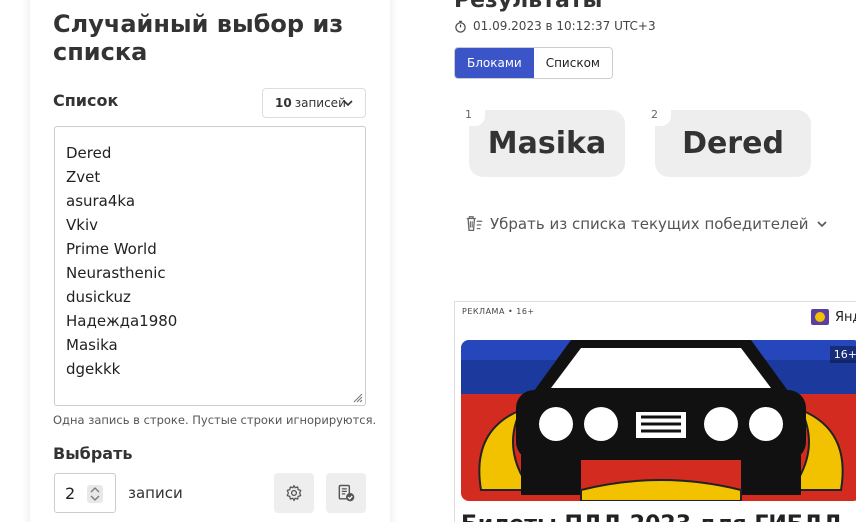 The width and height of the screenshot is (856, 522). What do you see at coordinates (93, 453) in the screenshot?
I see `pick-label: Выбрать` at bounding box center [93, 453].